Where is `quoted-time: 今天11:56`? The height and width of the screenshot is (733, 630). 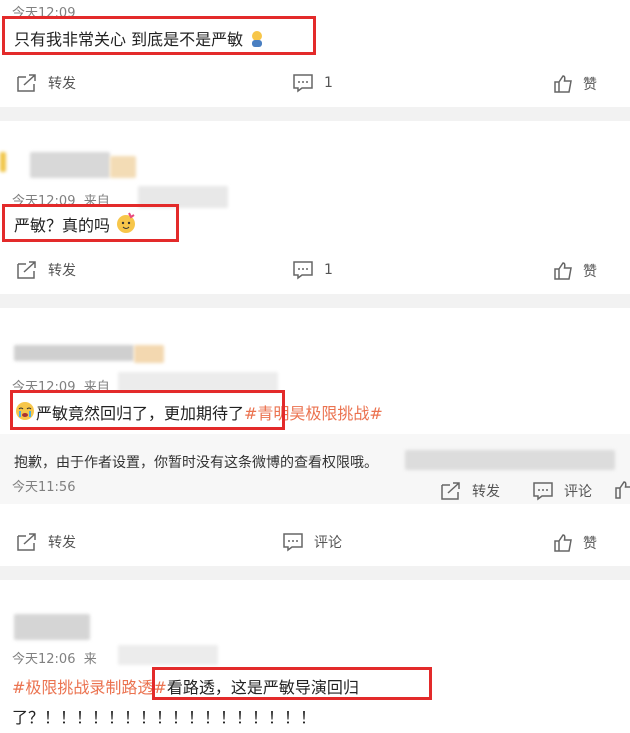 quoted-time: 今天11:56 is located at coordinates (44, 487).